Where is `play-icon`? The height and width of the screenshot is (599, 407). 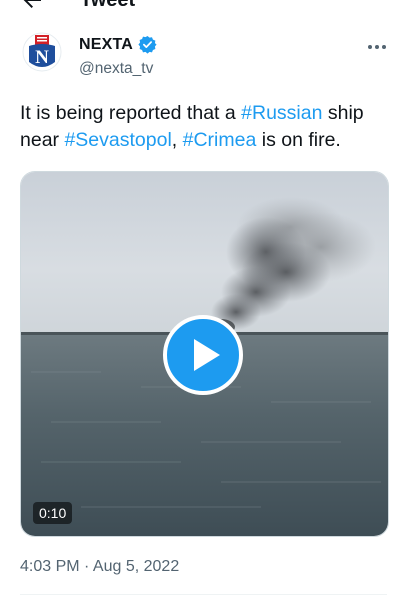 play-icon is located at coordinates (203, 355).